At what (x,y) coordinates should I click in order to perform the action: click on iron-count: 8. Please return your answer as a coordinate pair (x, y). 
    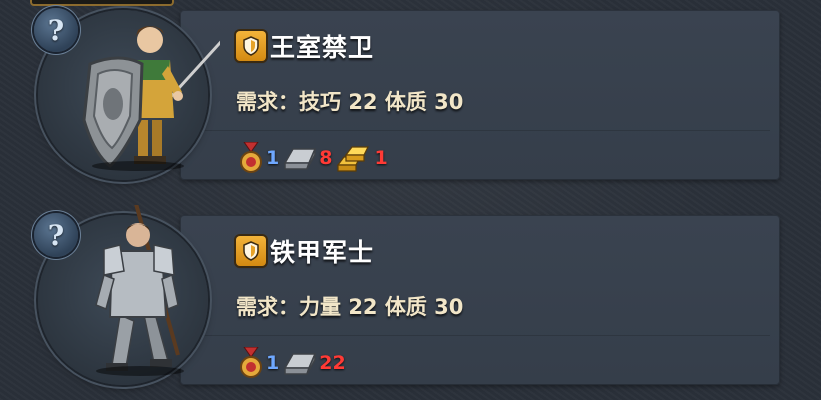
    Looking at the image, I should click on (326, 158).